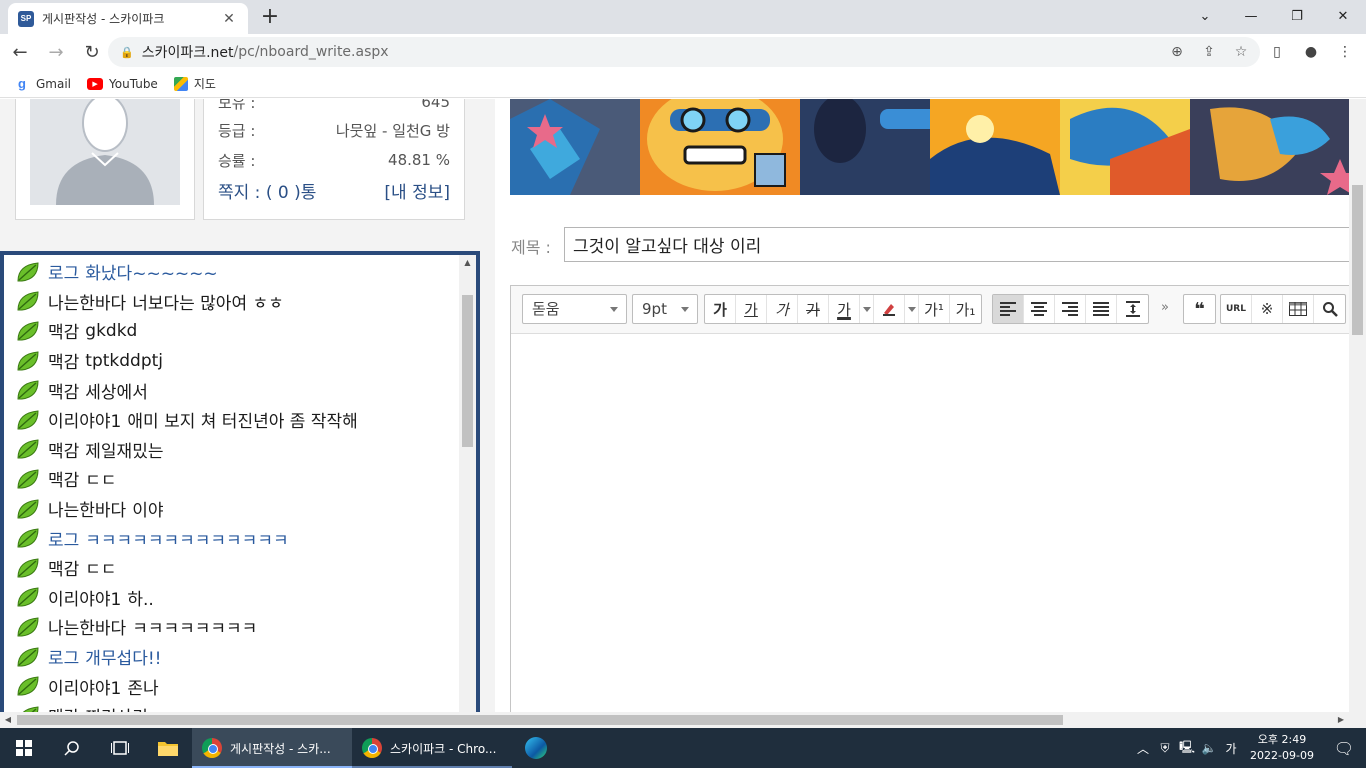  What do you see at coordinates (467, 483) in the screenshot?
I see `chat-scrollbar: ▲` at bounding box center [467, 483].